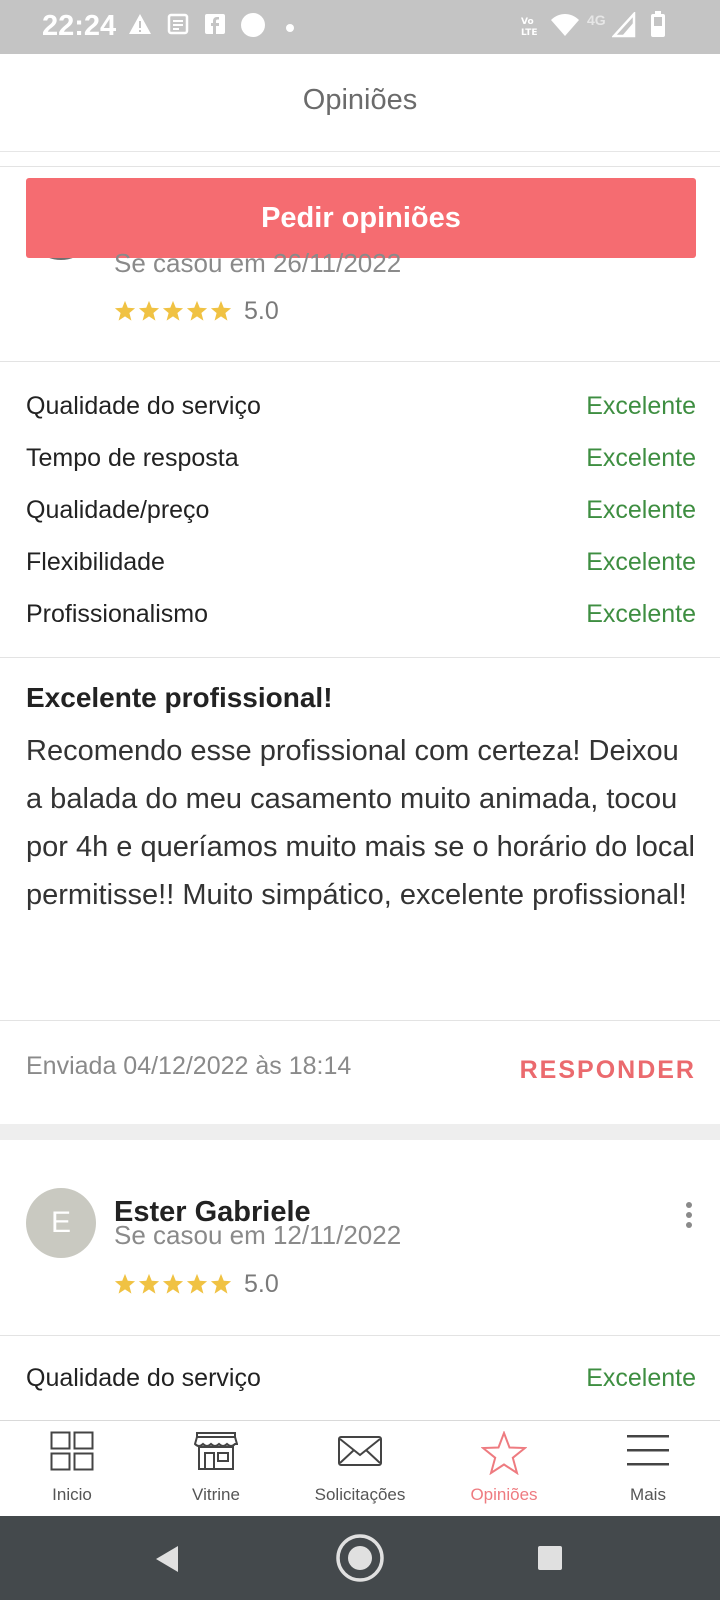 Image resolution: width=720 pixels, height=1600 pixels. Describe the element at coordinates (361, 562) in the screenshot. I see `criteria-row: Flexibilidade Excelente` at that location.